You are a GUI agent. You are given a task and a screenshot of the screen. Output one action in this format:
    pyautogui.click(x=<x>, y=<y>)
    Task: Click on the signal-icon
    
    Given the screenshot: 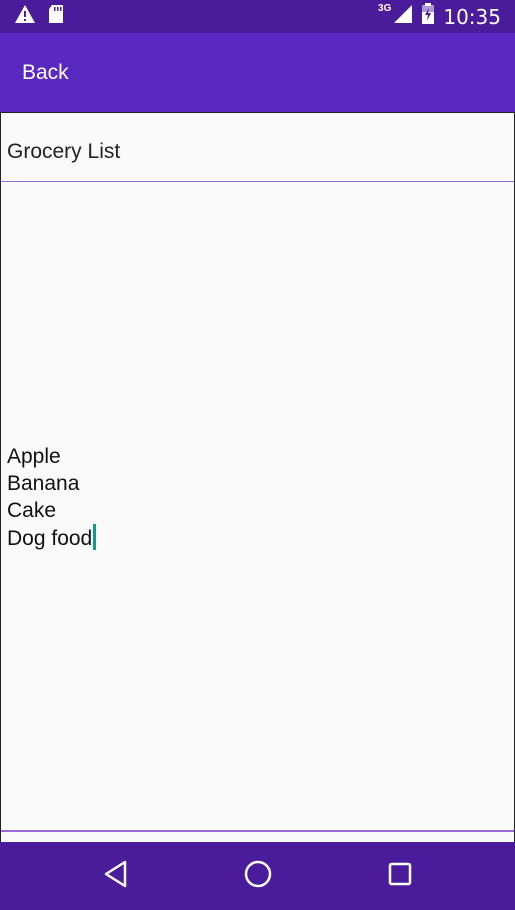 What is the action you would take?
    pyautogui.click(x=403, y=16)
    